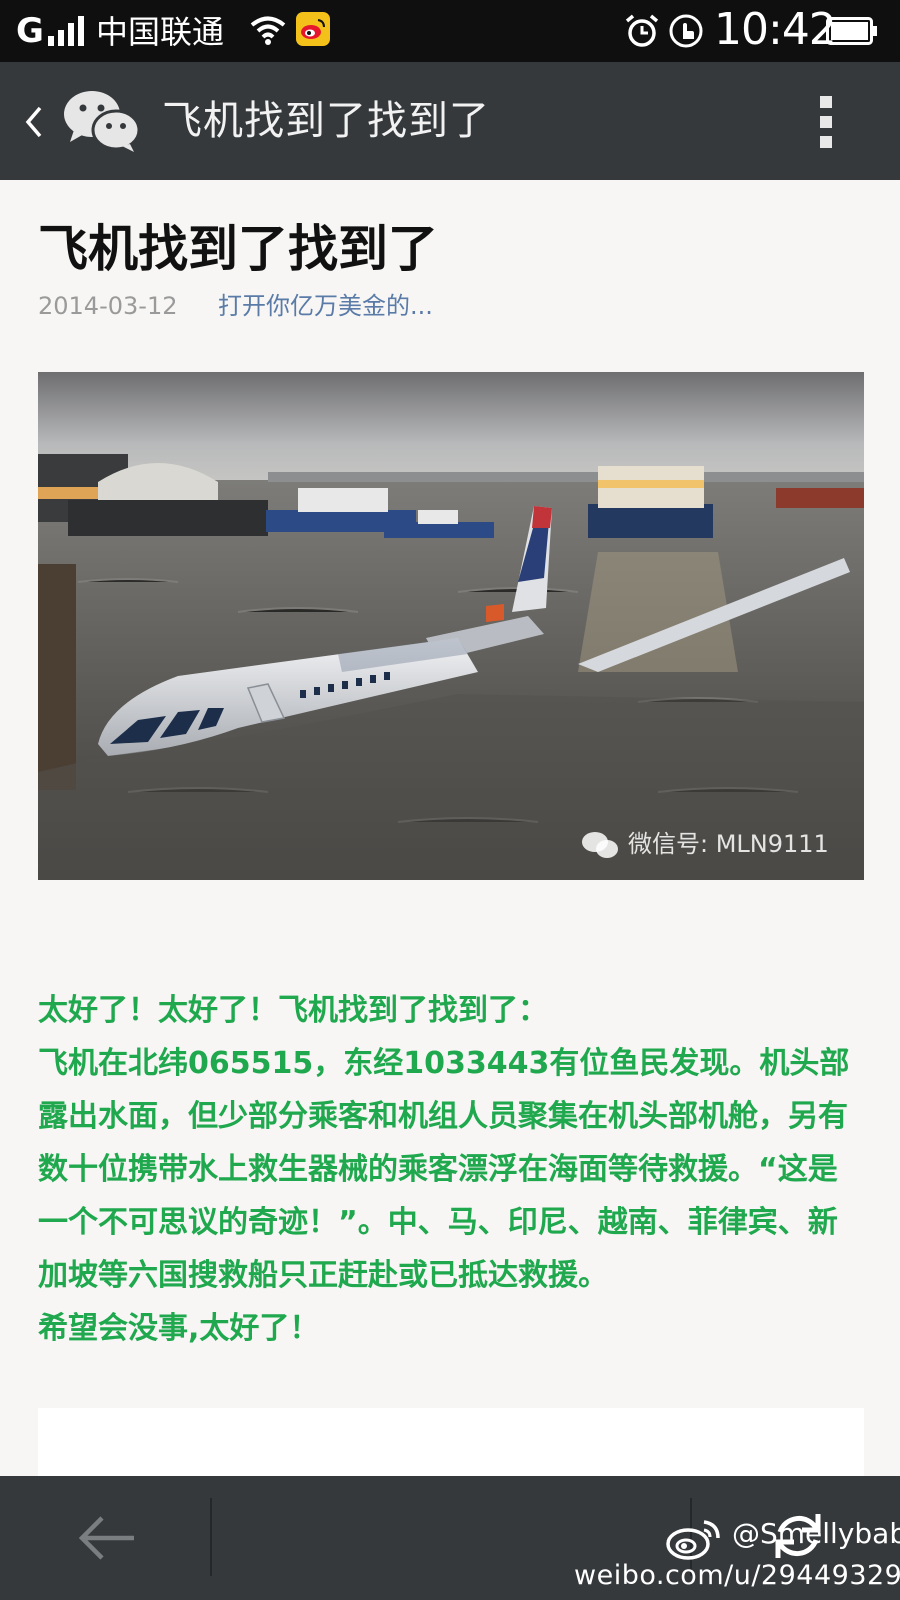 This screenshot has height=1600, width=900. Describe the element at coordinates (851, 31) in the screenshot. I see `battery-icon` at that location.